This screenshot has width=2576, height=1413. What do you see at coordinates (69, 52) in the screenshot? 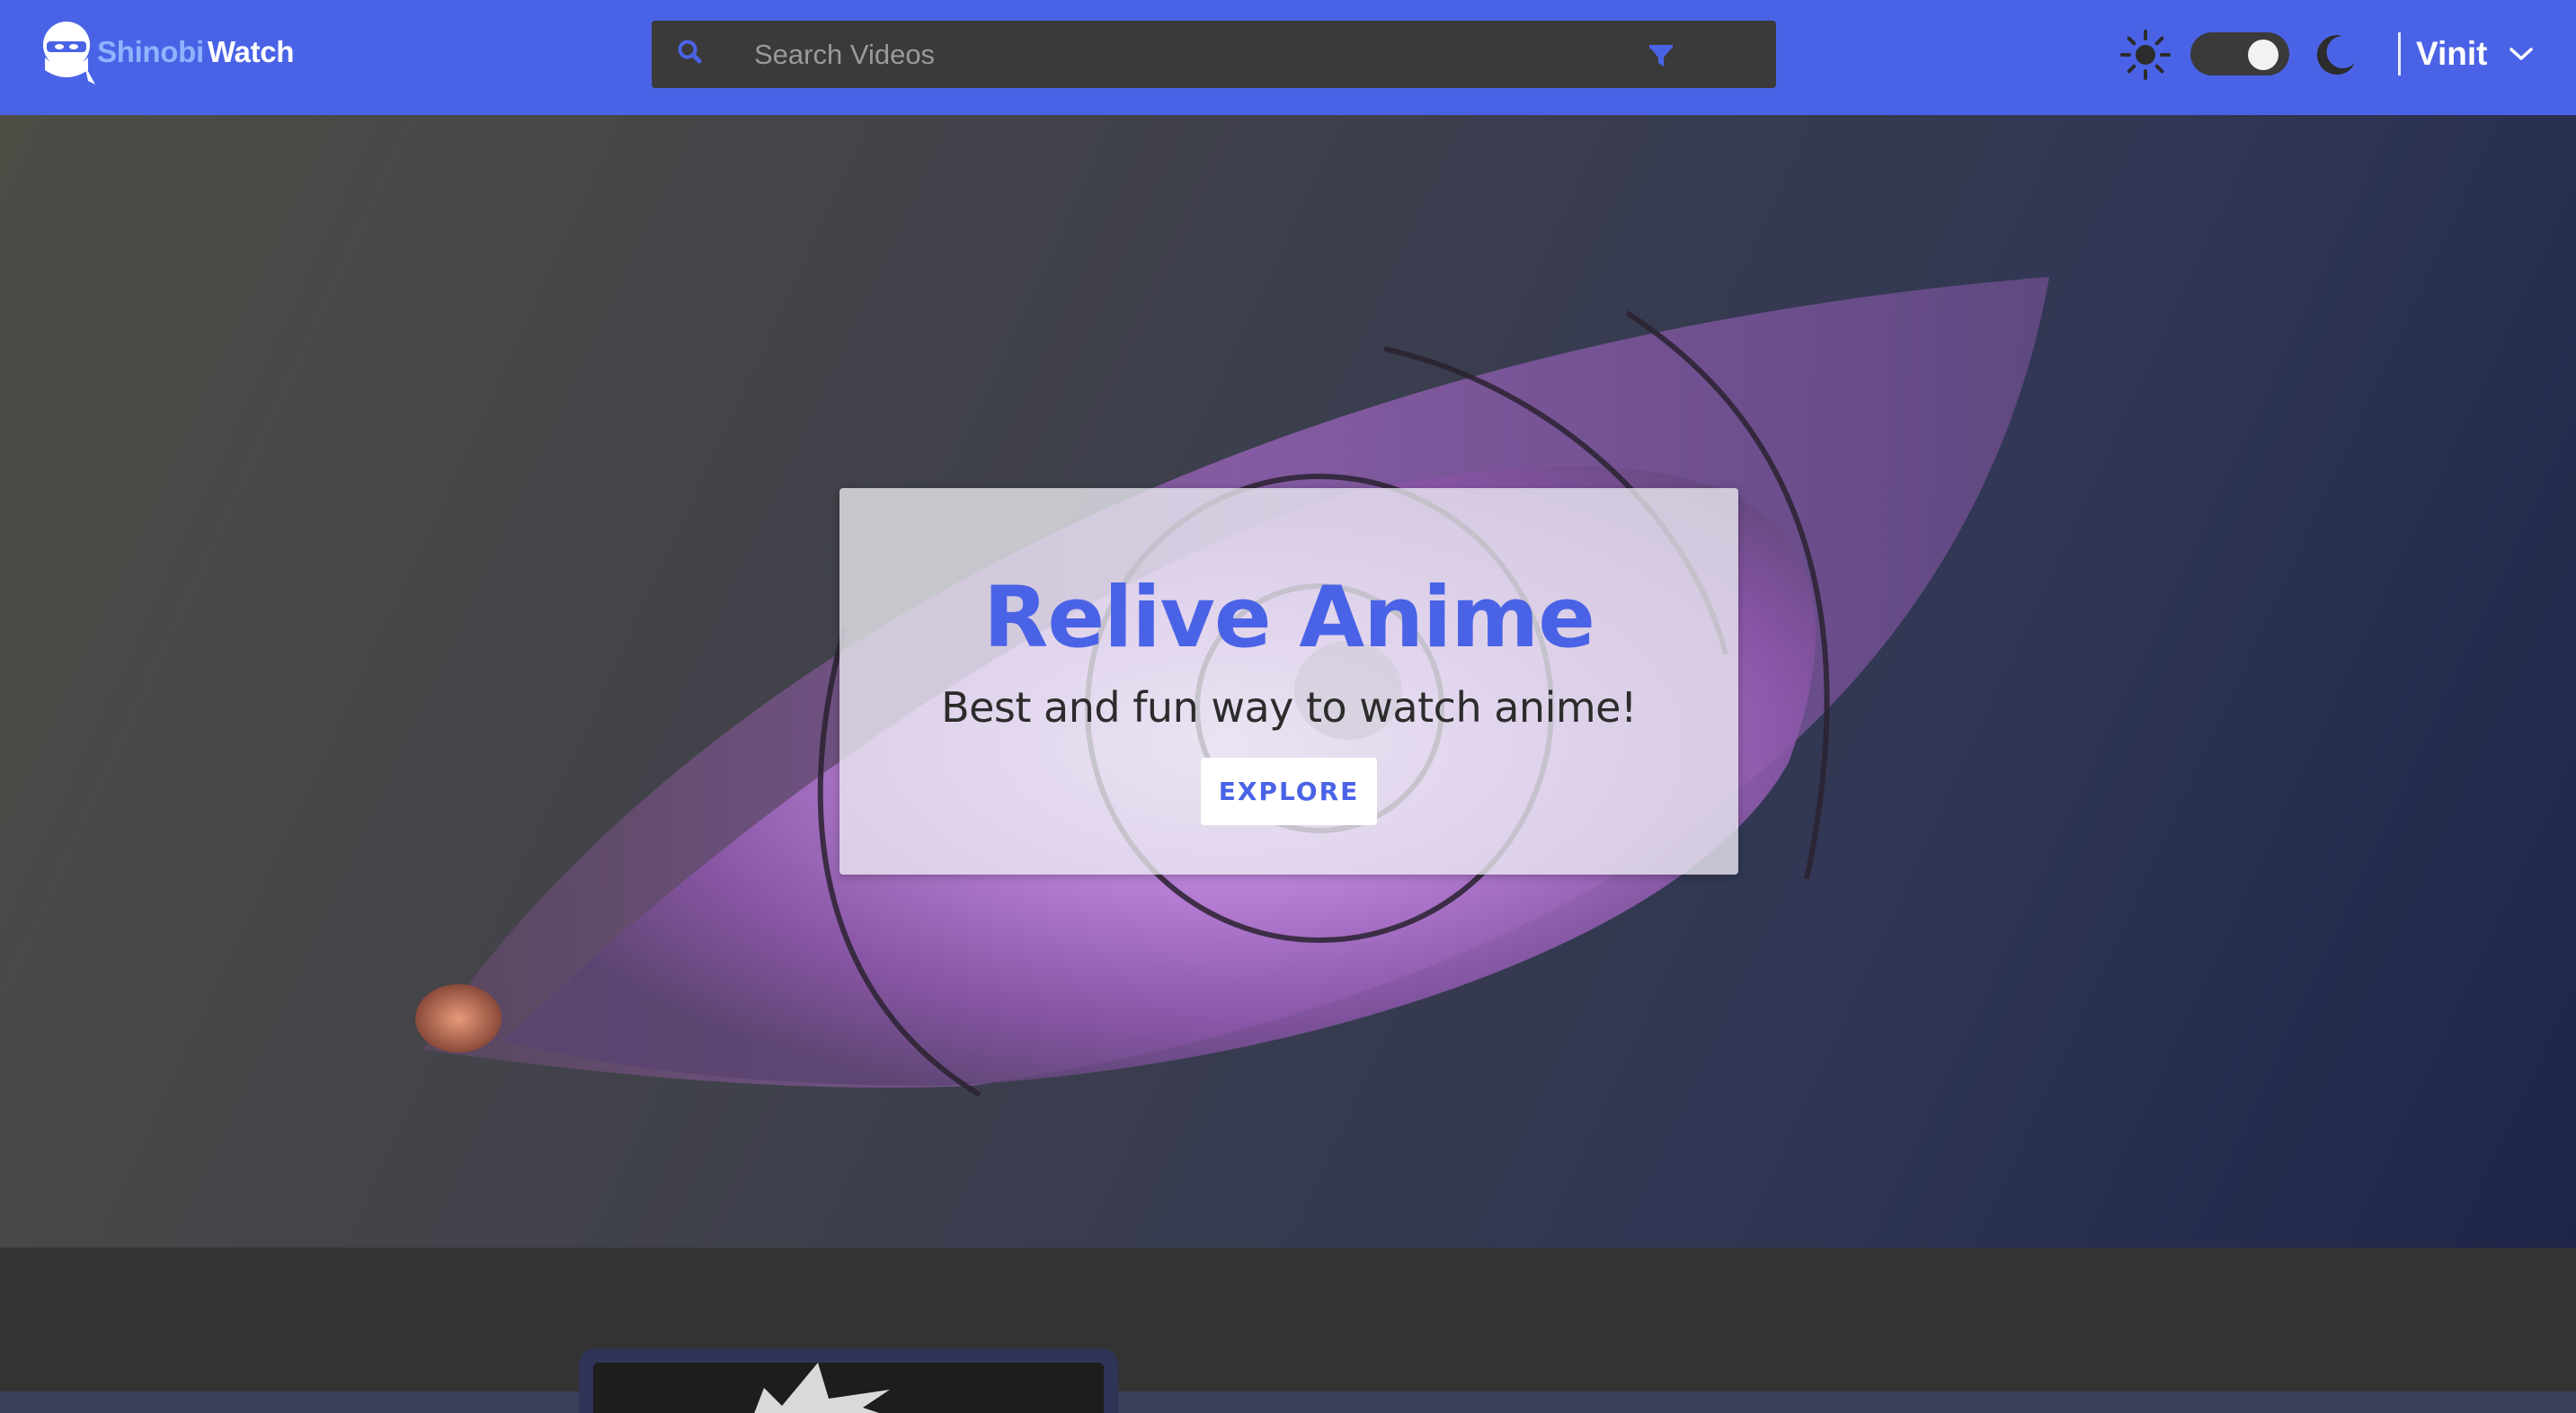
I see `ninja-logo-icon` at bounding box center [69, 52].